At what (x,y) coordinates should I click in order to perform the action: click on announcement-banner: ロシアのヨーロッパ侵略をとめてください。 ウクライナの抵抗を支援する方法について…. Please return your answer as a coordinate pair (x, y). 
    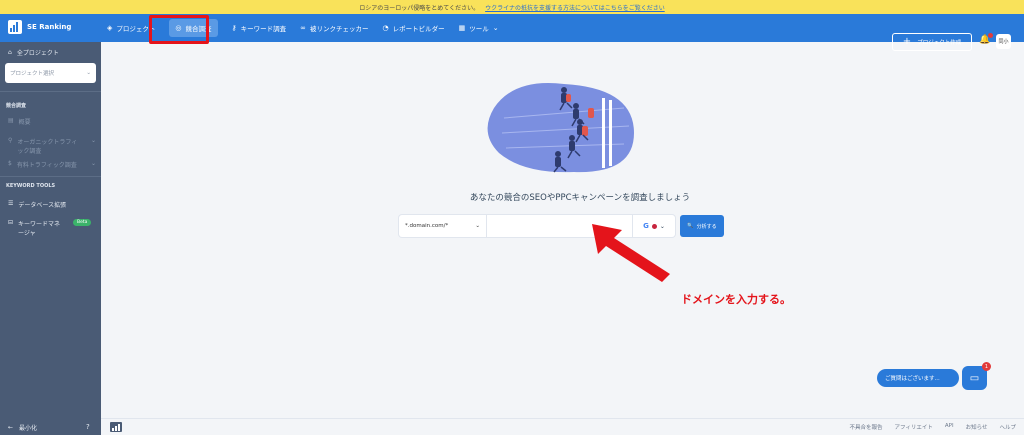
    Looking at the image, I should click on (512, 7).